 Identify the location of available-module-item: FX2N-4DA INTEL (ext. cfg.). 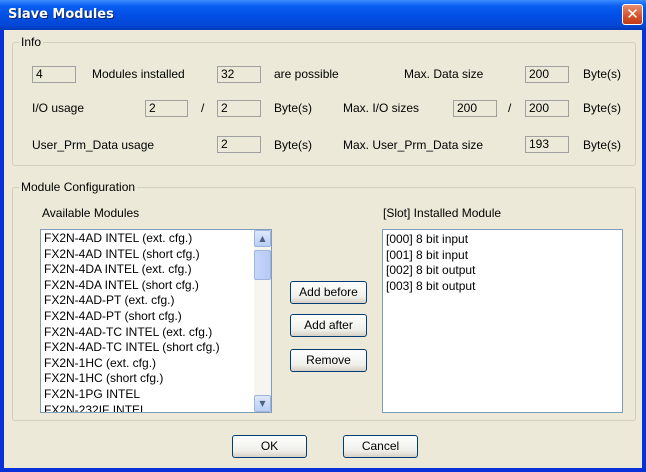
(147, 270).